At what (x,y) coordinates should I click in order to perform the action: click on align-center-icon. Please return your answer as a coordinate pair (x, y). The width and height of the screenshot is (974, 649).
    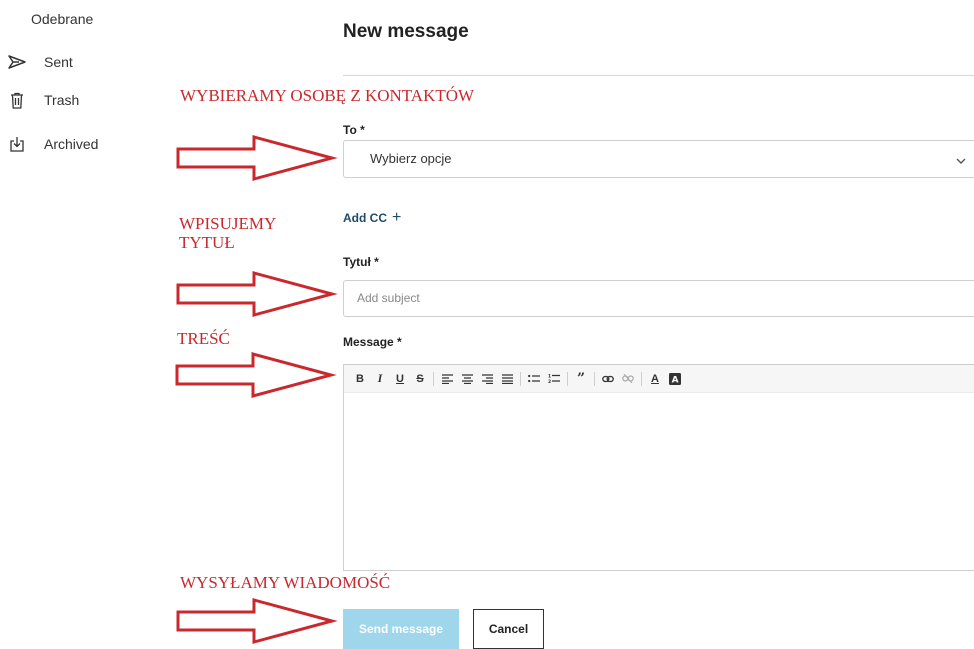
    Looking at the image, I should click on (467, 379).